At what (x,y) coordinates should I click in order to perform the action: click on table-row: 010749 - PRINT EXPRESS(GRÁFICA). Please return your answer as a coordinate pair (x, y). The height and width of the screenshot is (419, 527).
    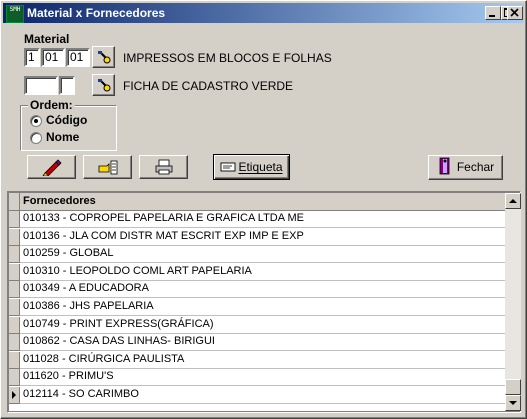
    Looking at the image, I should click on (257, 325).